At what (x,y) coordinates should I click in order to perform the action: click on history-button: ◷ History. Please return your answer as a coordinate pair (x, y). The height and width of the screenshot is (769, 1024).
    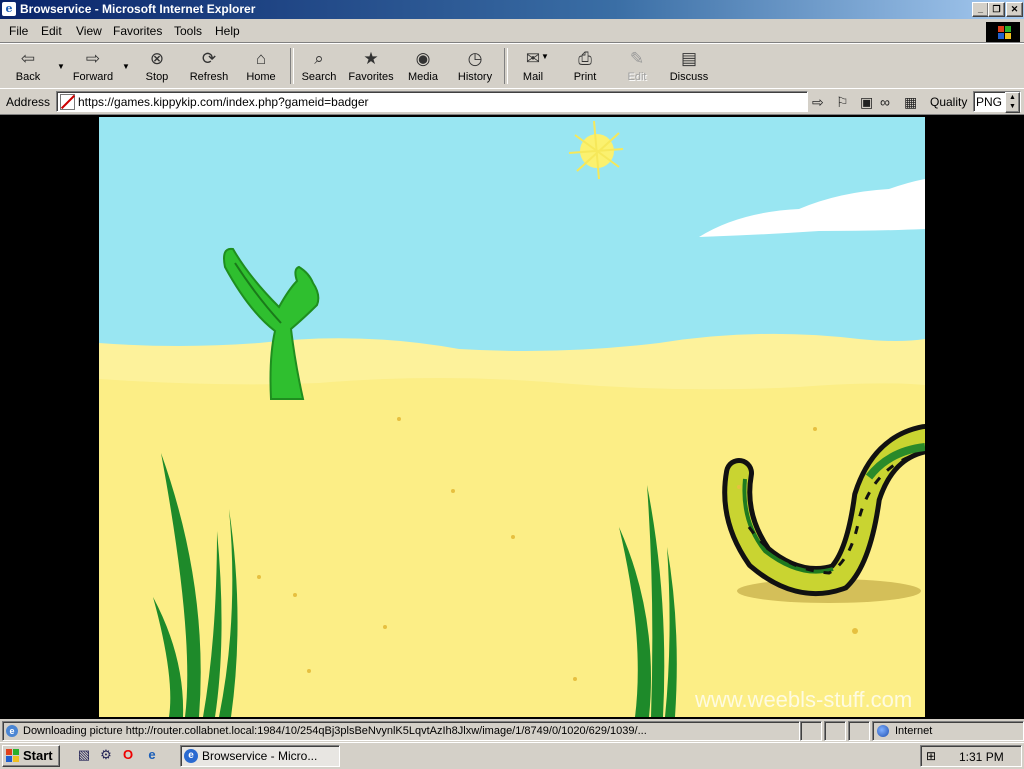
    Looking at the image, I should click on (475, 67).